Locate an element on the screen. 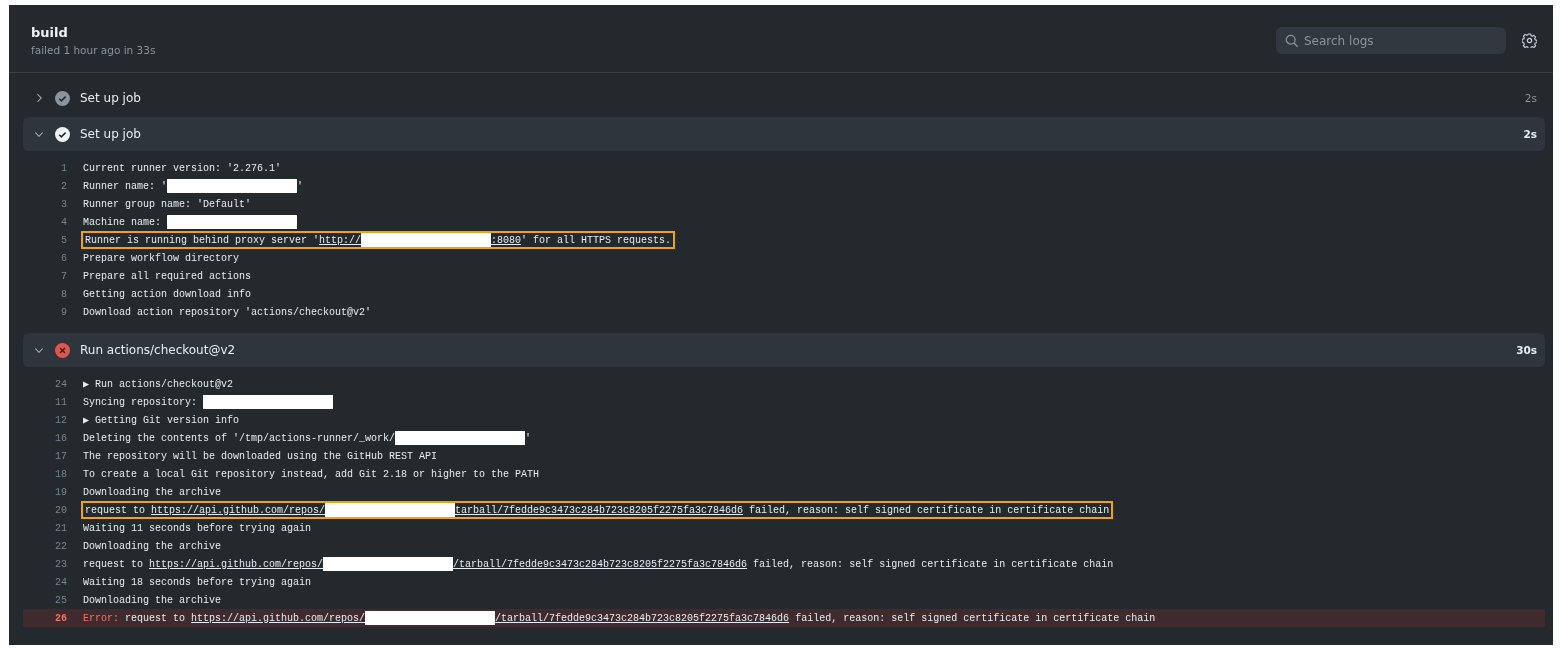 The image size is (1562, 650). line-number: 19 is located at coordinates (61, 492).